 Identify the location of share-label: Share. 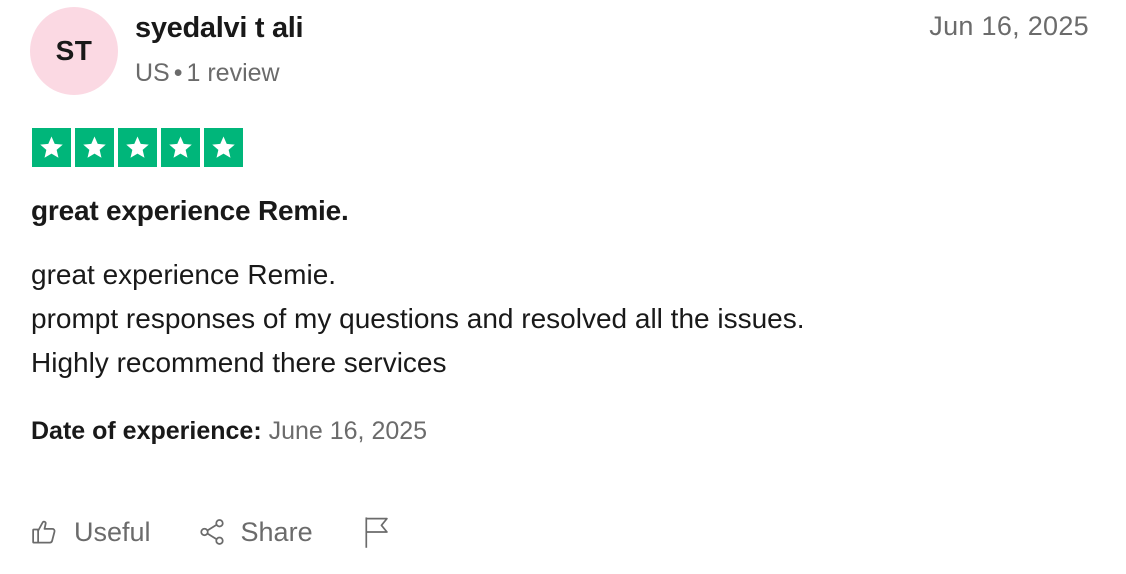
(276, 531).